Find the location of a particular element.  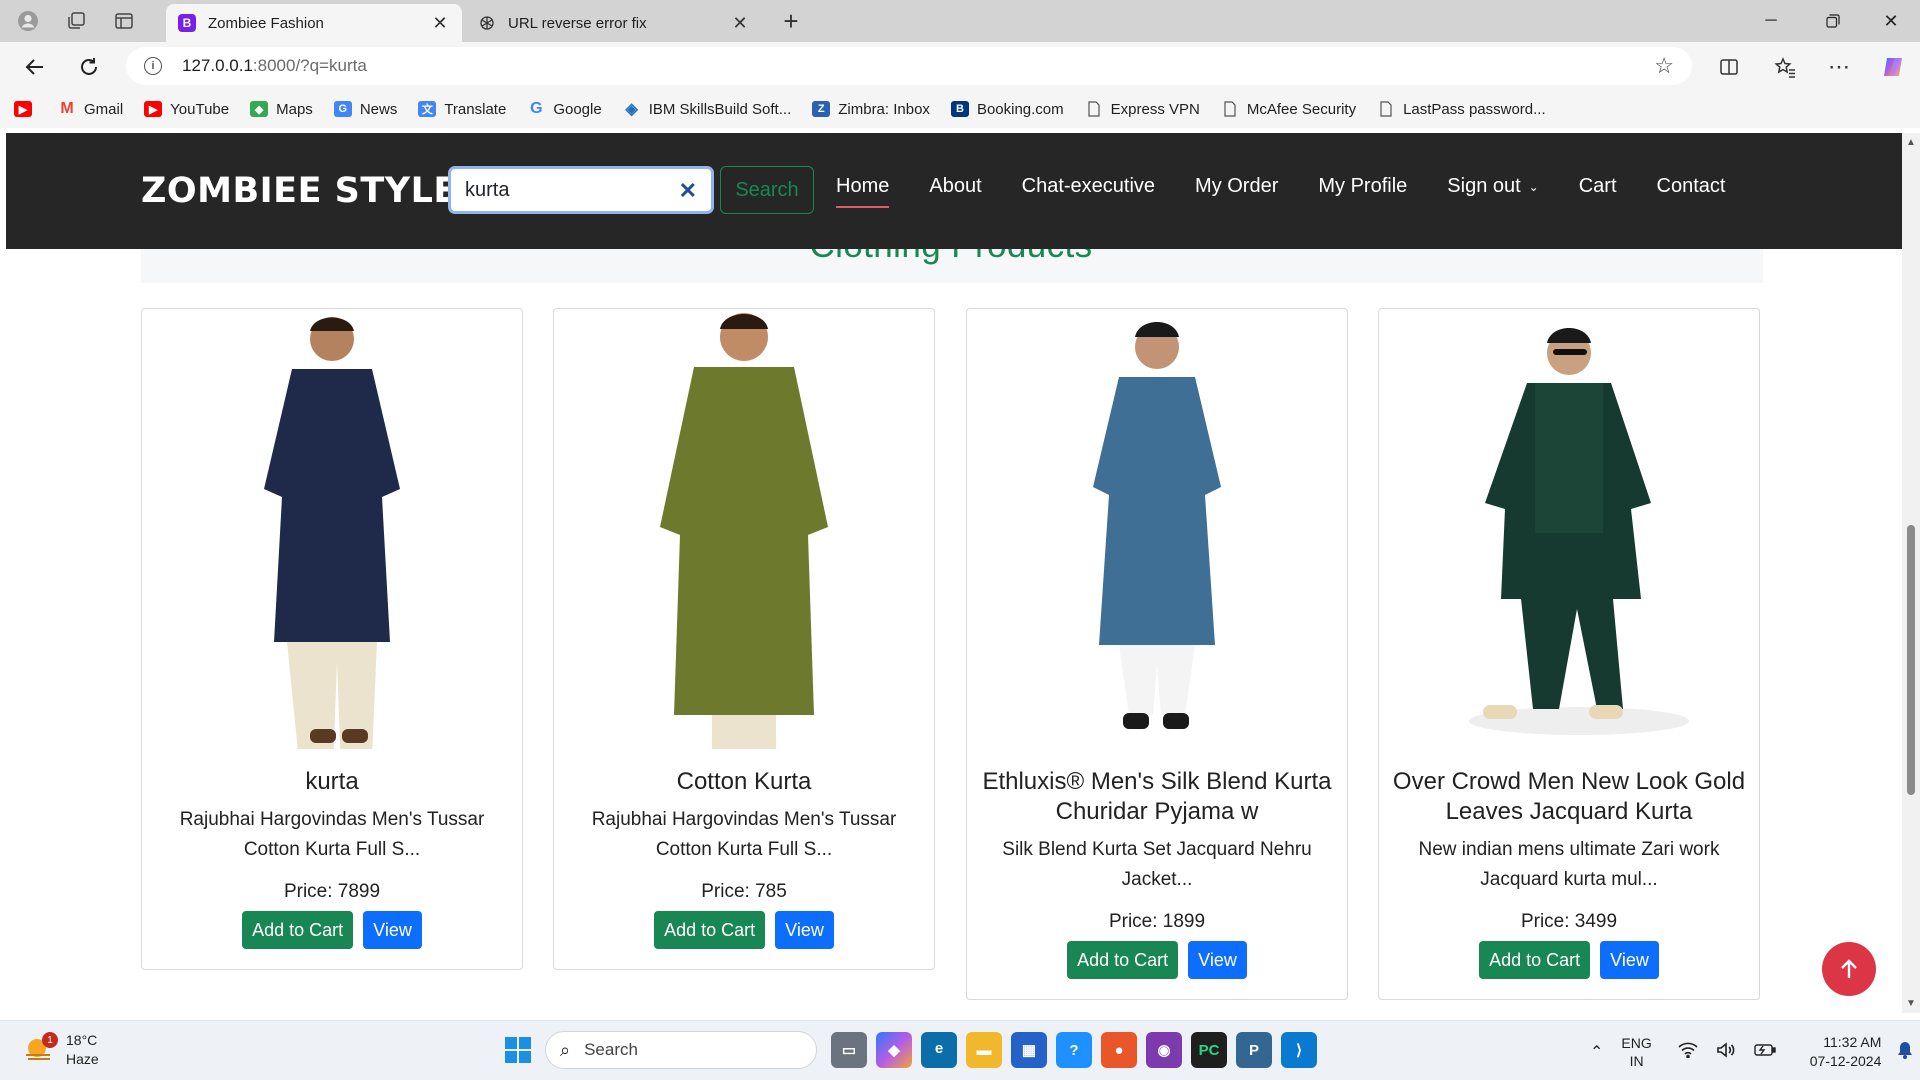

back-icon is located at coordinates (35, 67).